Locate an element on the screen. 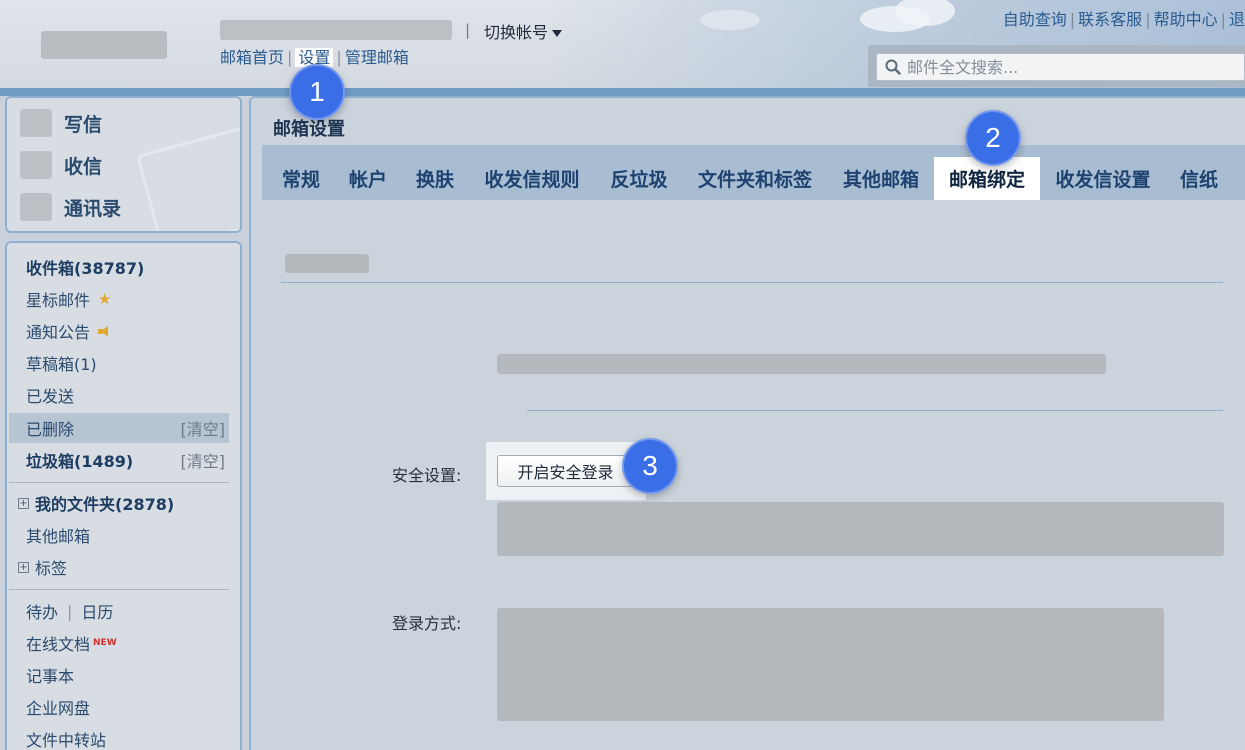 This screenshot has width=1245, height=750. folder-notices: 通知公告 is located at coordinates (119, 331).